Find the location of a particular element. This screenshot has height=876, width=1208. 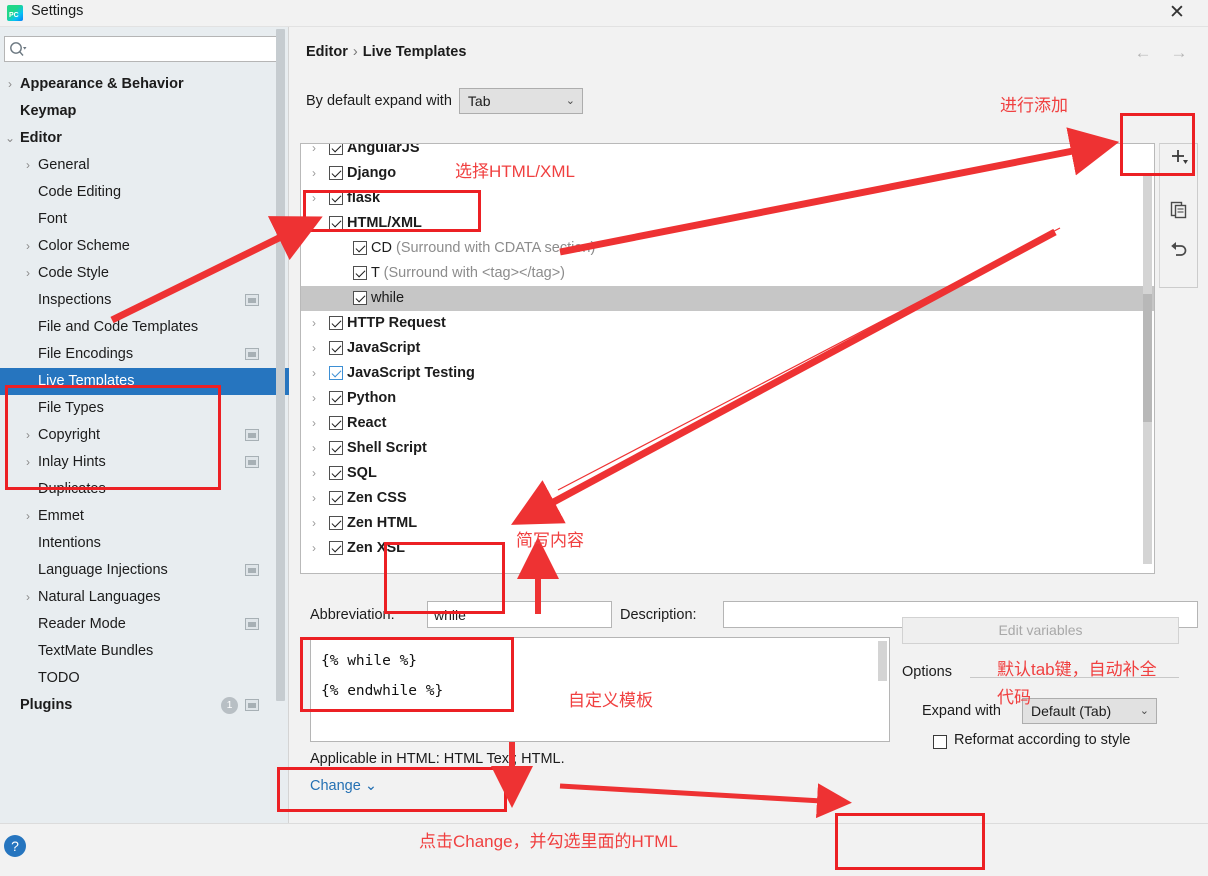

sidebar-item-inspections: Inspections is located at coordinates (136, 300).